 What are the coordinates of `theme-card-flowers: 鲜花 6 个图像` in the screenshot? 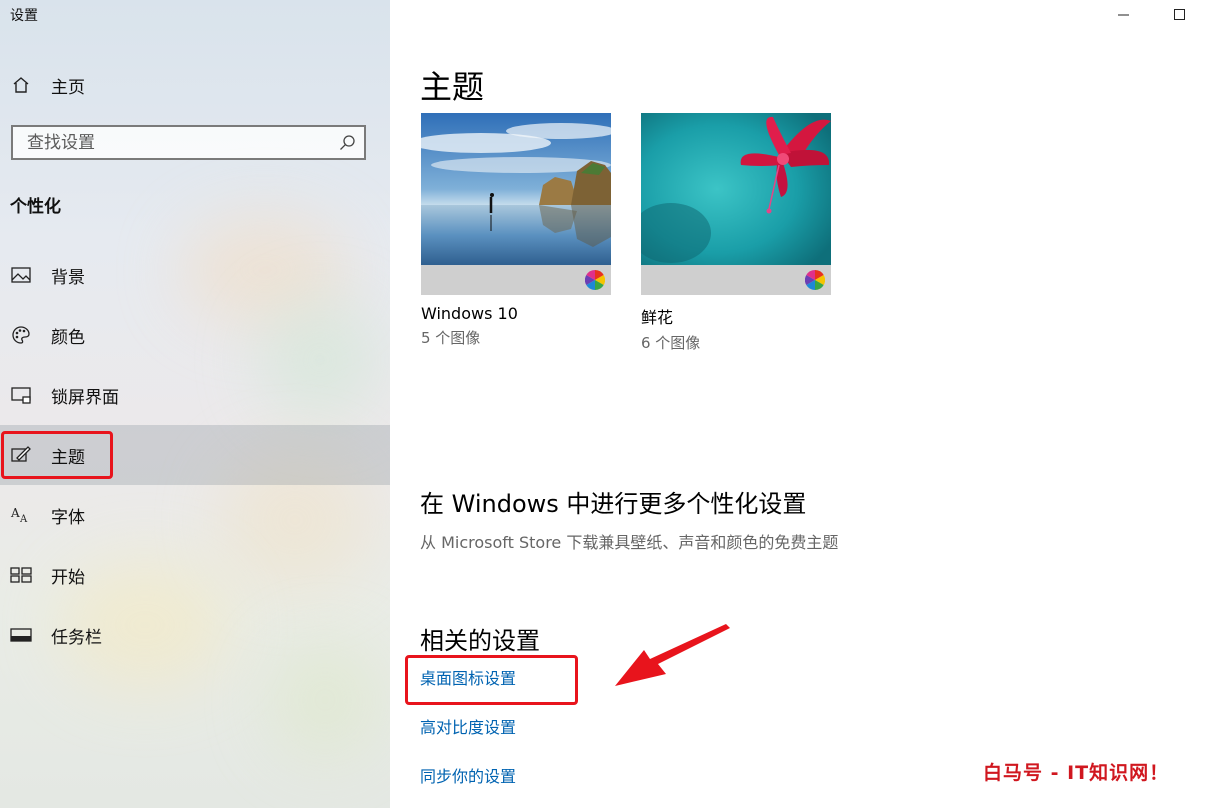 It's located at (736, 233).